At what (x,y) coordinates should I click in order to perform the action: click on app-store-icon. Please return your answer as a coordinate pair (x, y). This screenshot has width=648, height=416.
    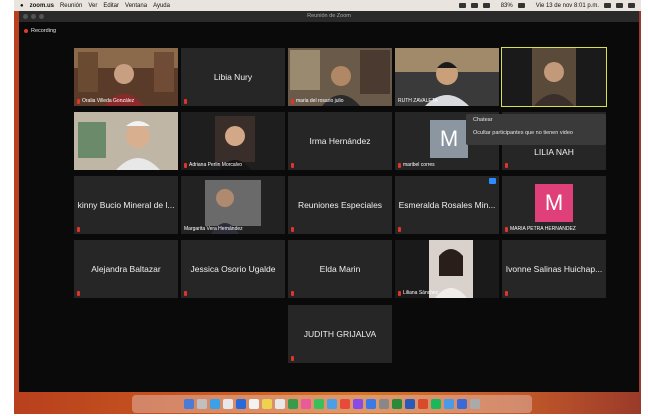
    Looking at the image, I should click on (371, 404).